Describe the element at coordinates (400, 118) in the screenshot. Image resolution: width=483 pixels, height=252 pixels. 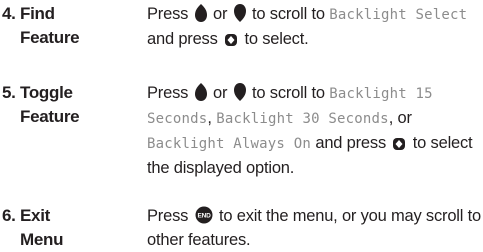
I see `desc-text: , or` at that location.